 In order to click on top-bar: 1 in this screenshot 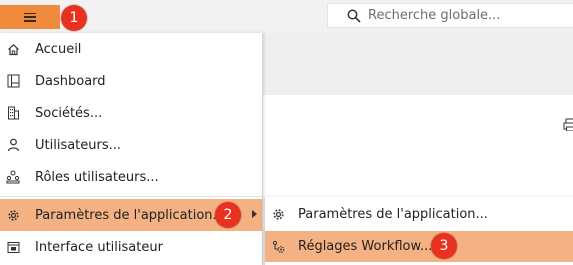, I will do `click(286, 16)`.